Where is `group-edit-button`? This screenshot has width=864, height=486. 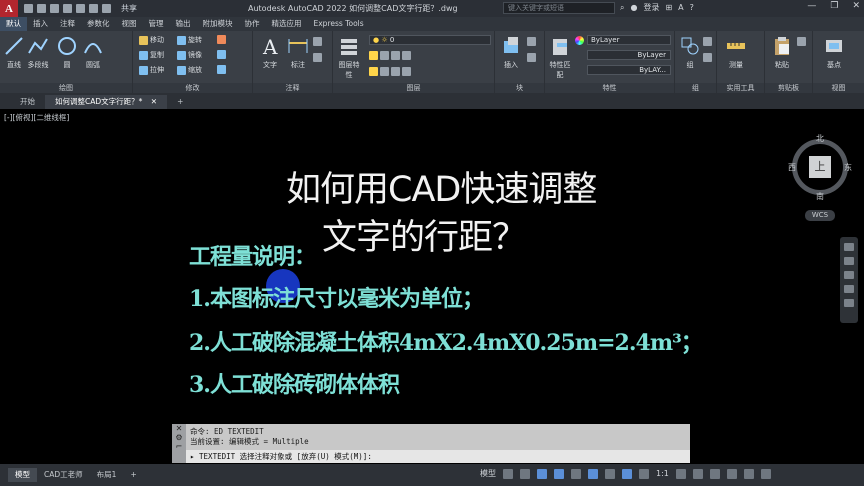
group-edit-button is located at coordinates (707, 57).